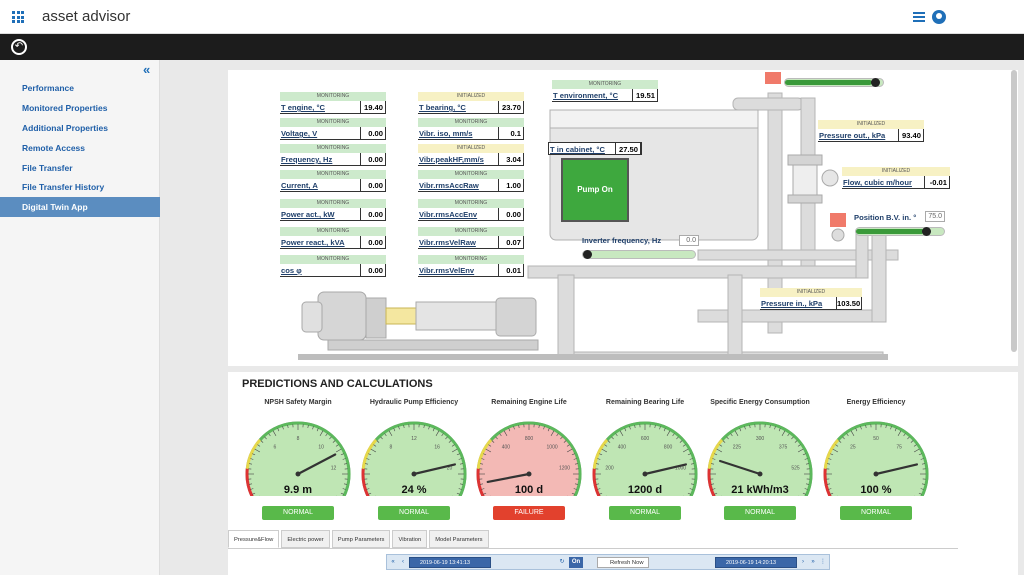  Describe the element at coordinates (458, 270) in the screenshot. I see `metric-label: Vibr.rmsVelEnv` at that location.